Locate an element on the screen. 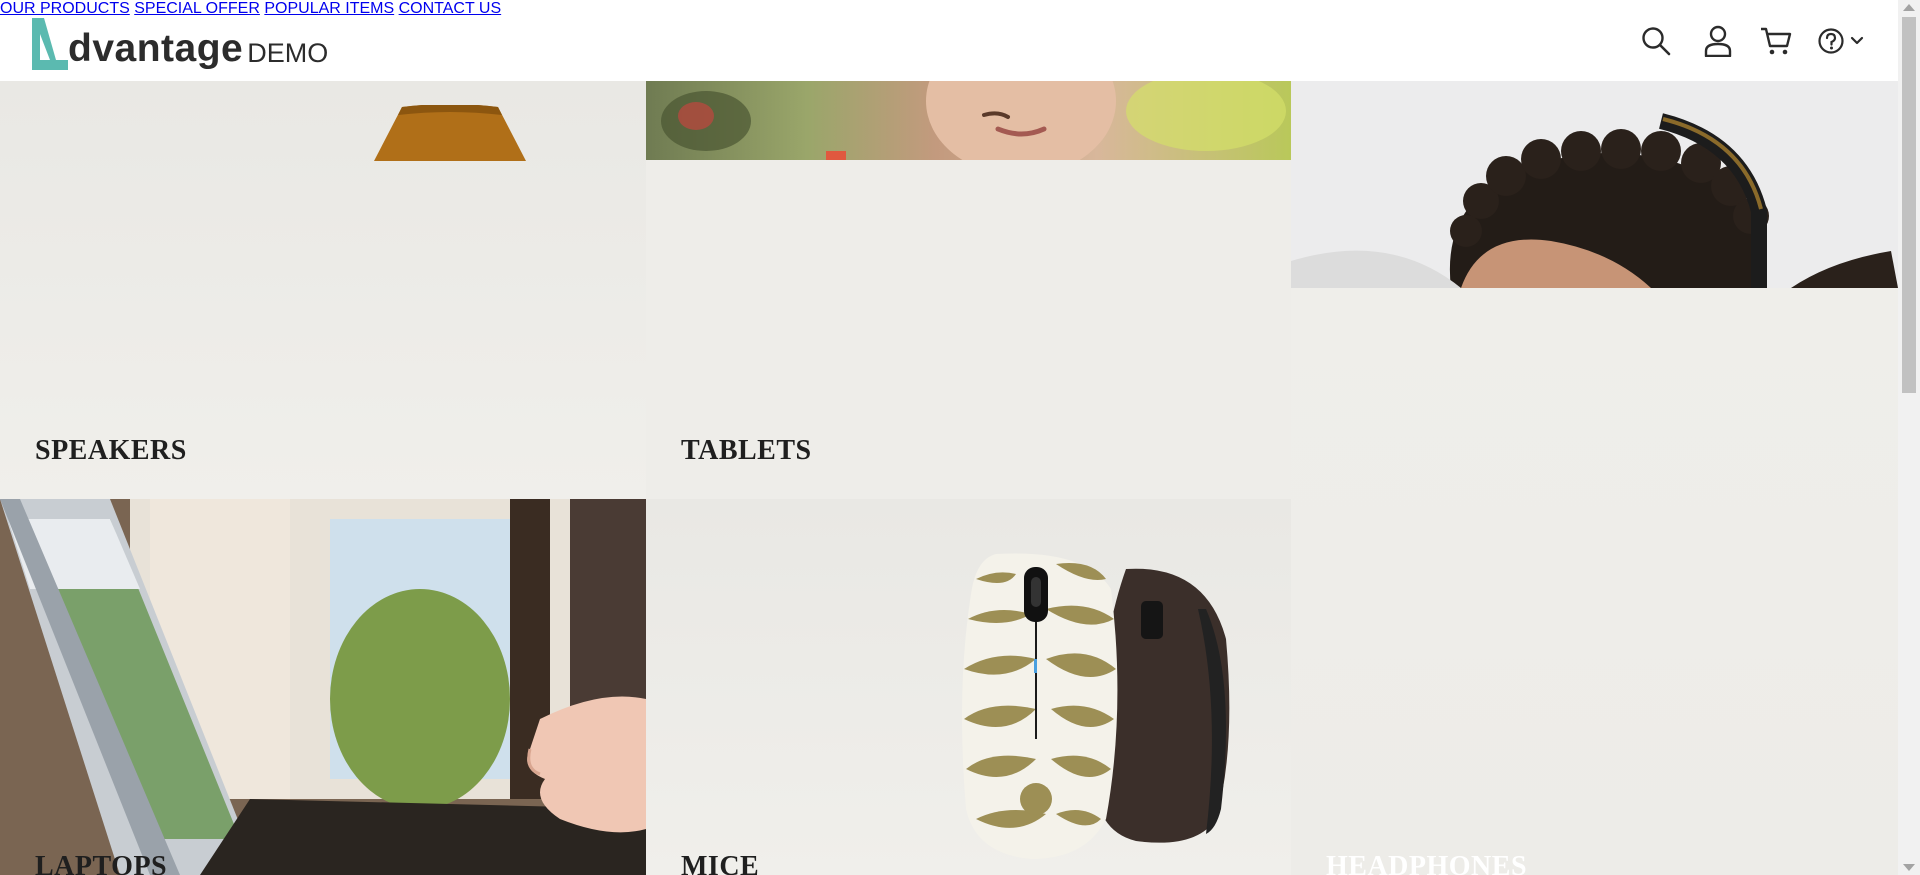 This screenshot has height=875, width=1920. mice-image is located at coordinates (1096, 706).